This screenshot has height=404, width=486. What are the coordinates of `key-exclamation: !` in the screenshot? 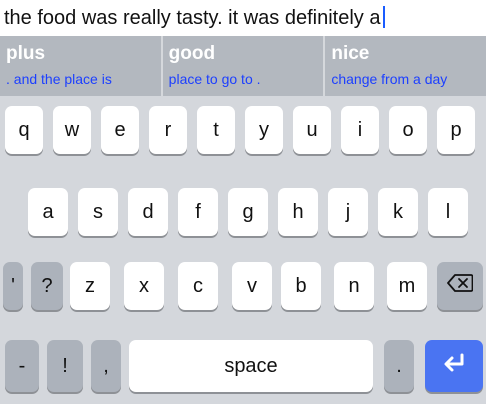 It's located at (65, 366).